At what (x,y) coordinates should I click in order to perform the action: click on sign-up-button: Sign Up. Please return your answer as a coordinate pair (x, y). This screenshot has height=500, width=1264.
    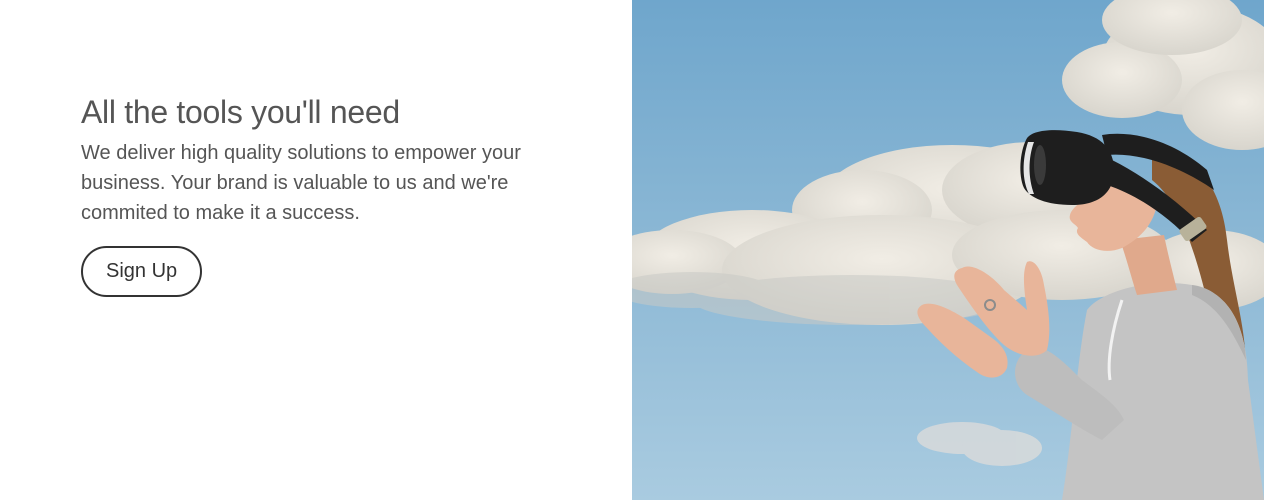
    Looking at the image, I should click on (142, 271).